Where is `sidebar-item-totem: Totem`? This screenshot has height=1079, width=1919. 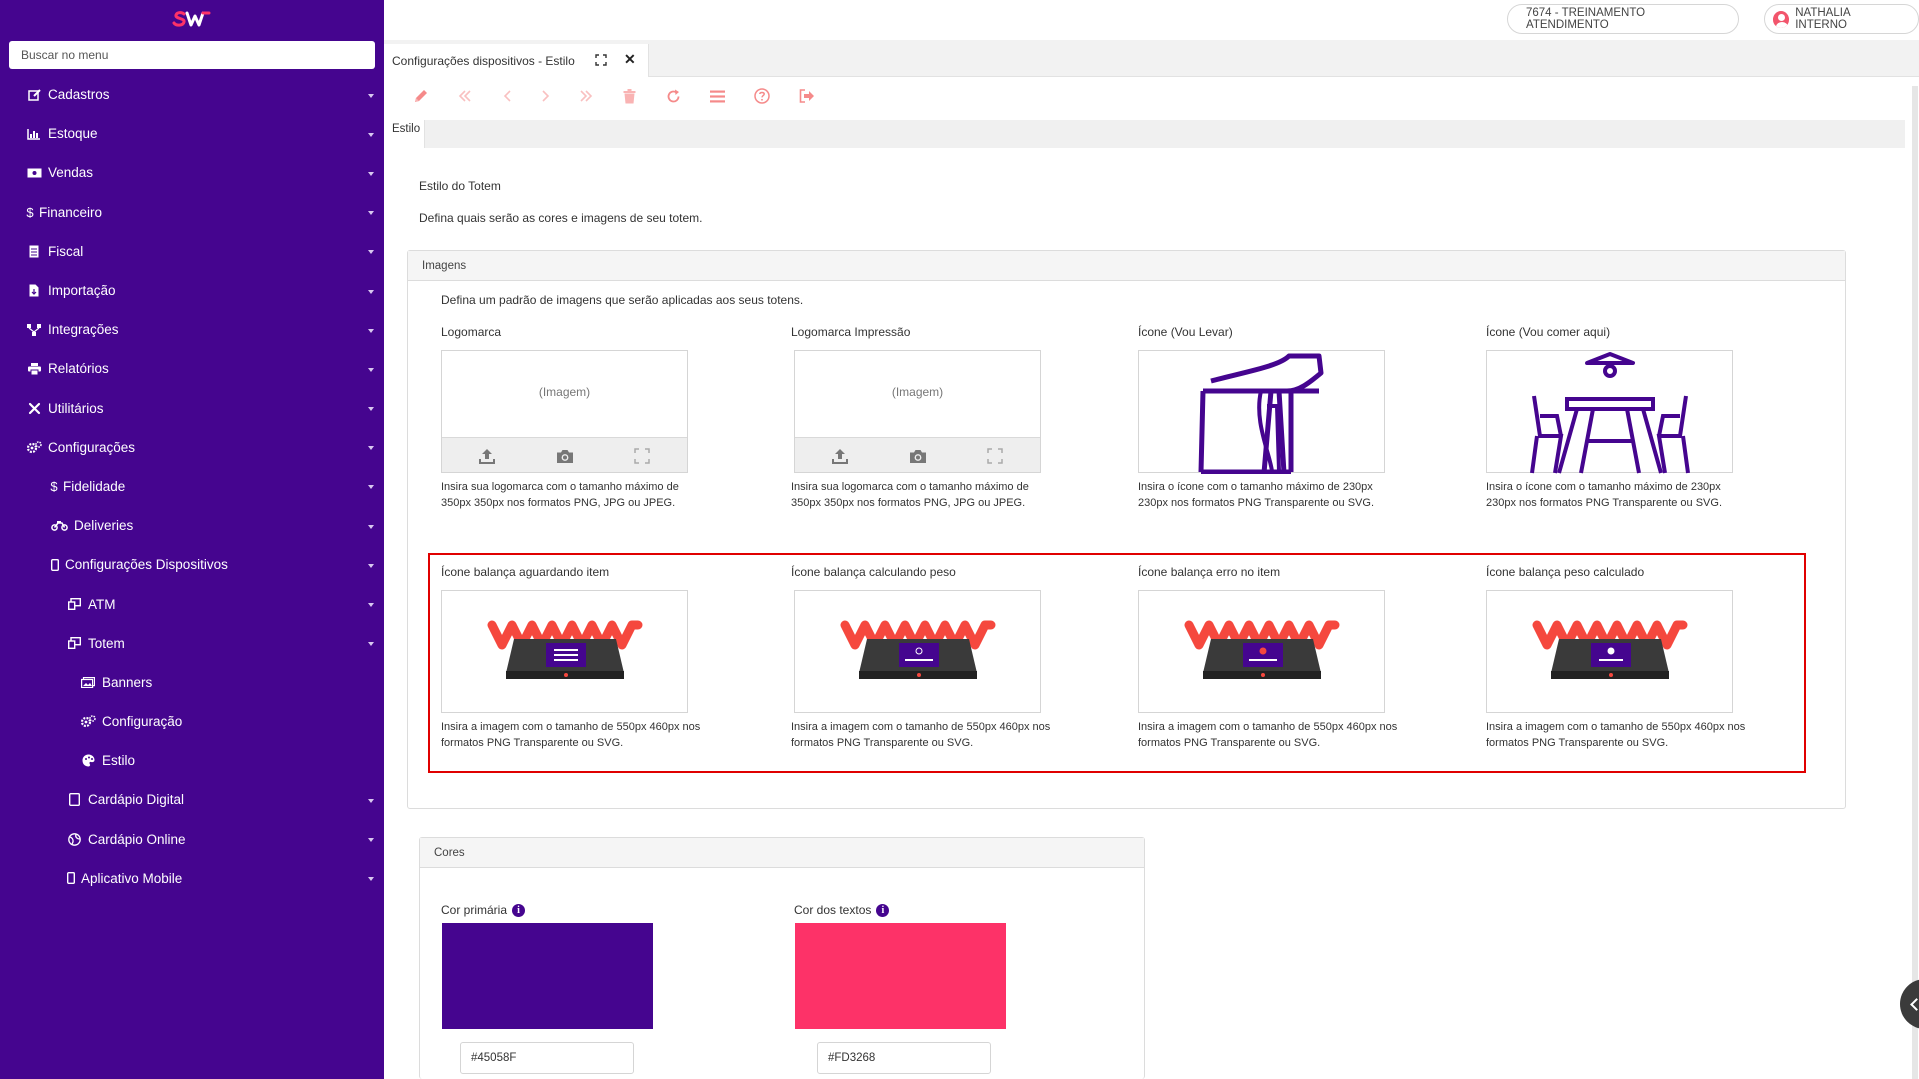 sidebar-item-totem: Totem is located at coordinates (192, 643).